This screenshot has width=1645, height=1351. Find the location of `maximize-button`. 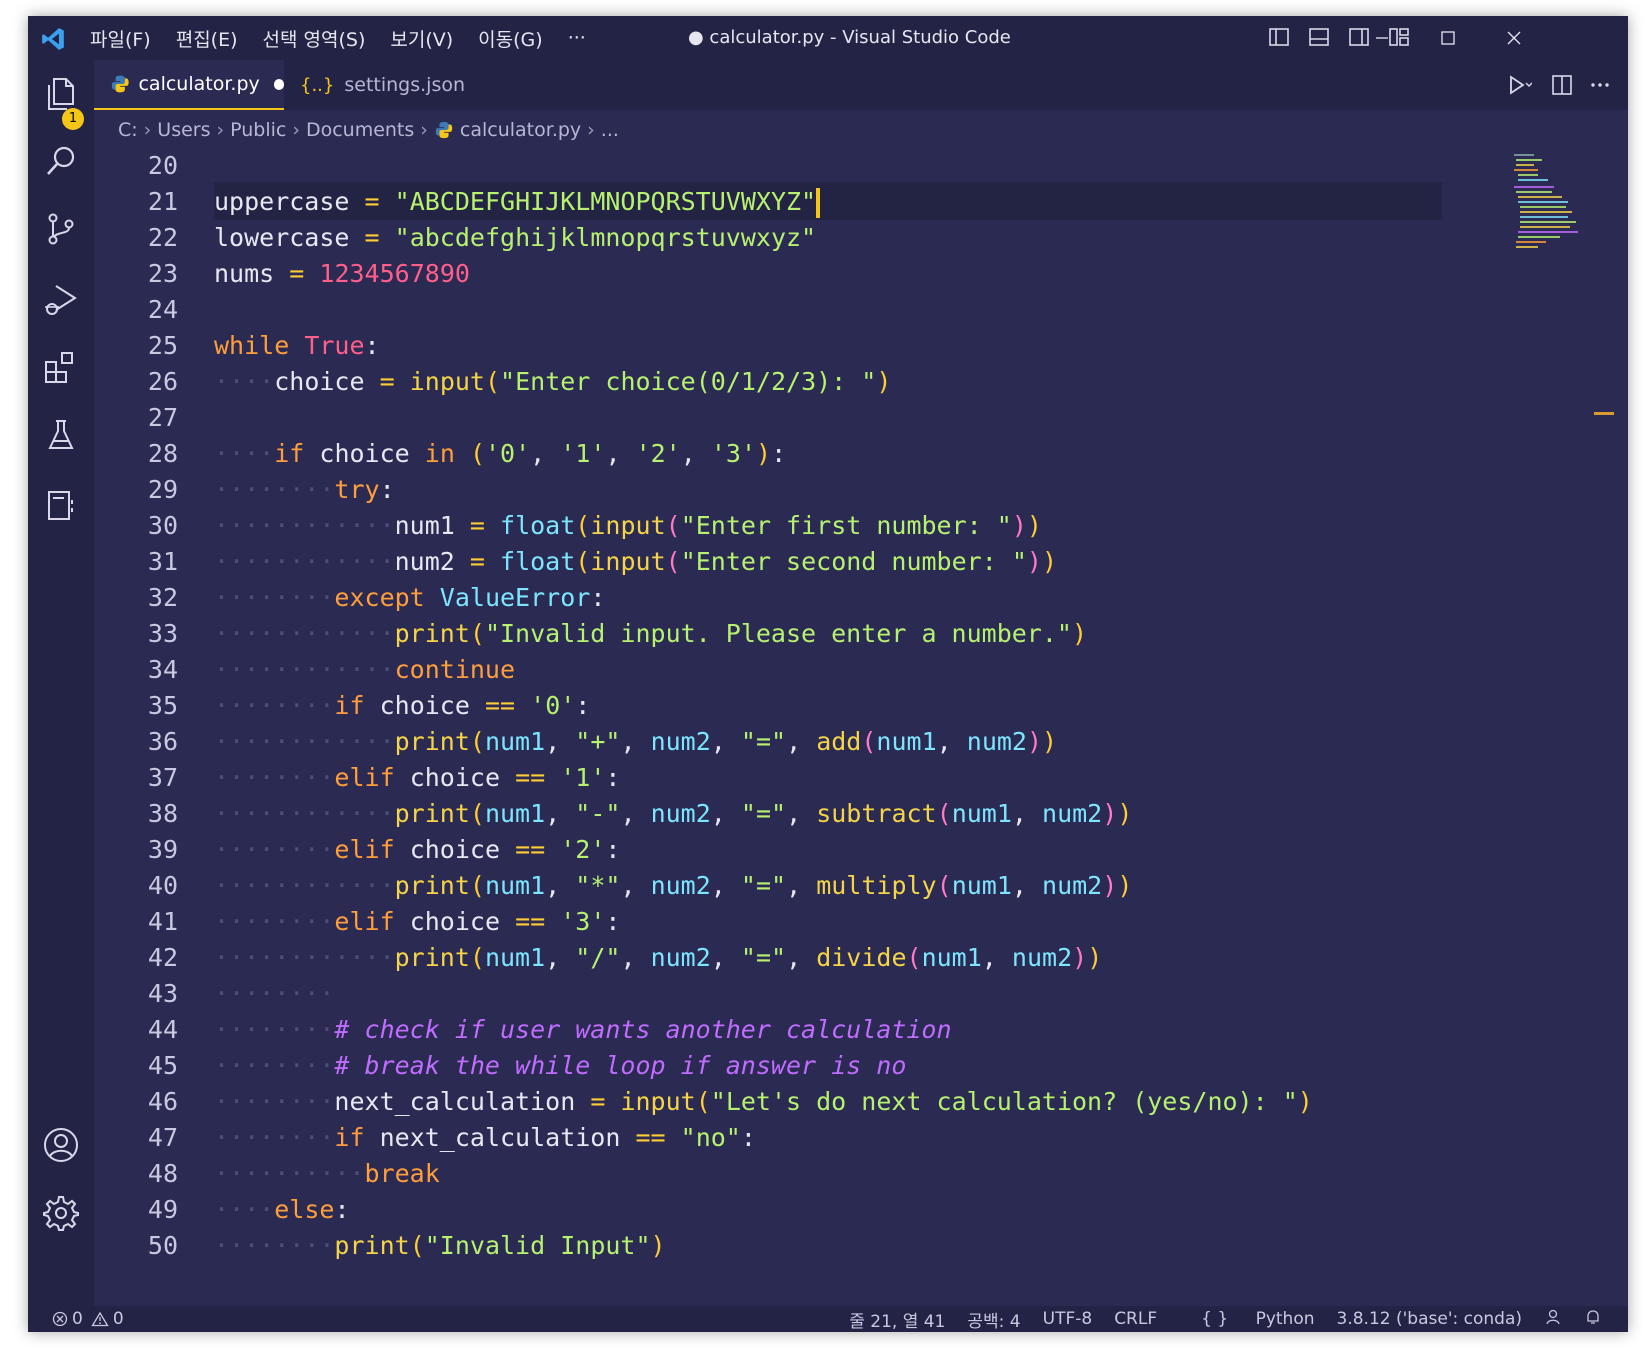

maximize-button is located at coordinates (1448, 38).